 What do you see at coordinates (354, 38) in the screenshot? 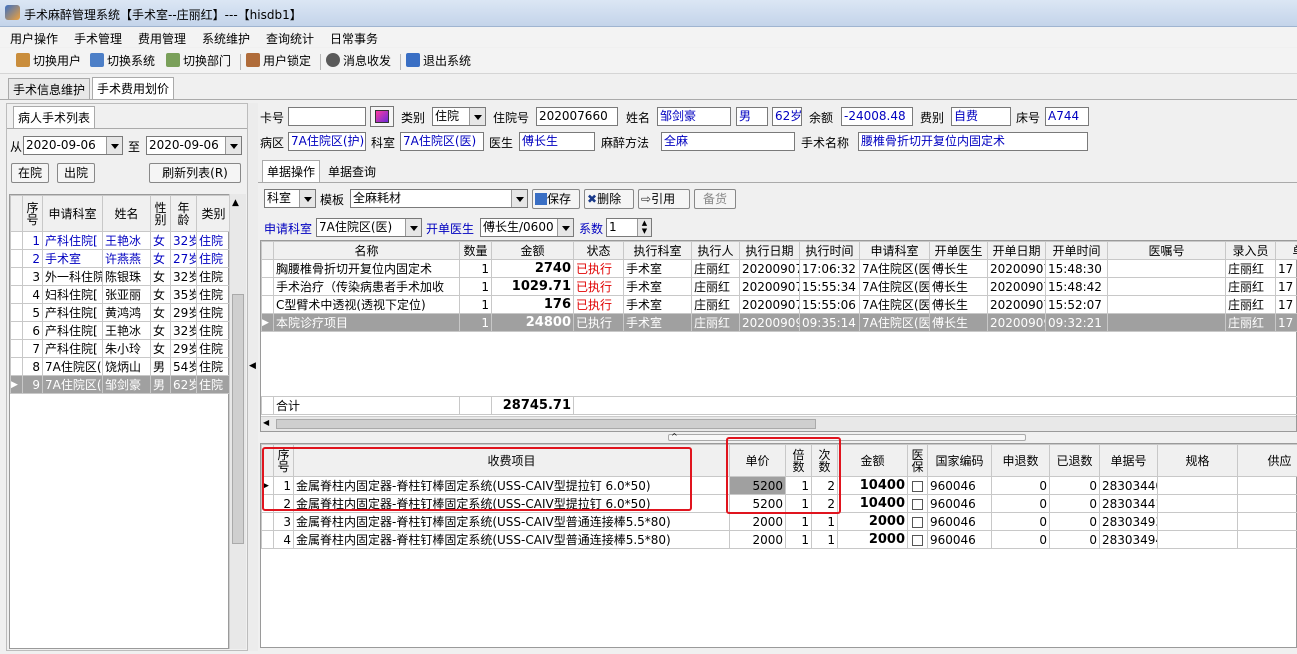
I see `menu-daily: 日常事务` at bounding box center [354, 38].